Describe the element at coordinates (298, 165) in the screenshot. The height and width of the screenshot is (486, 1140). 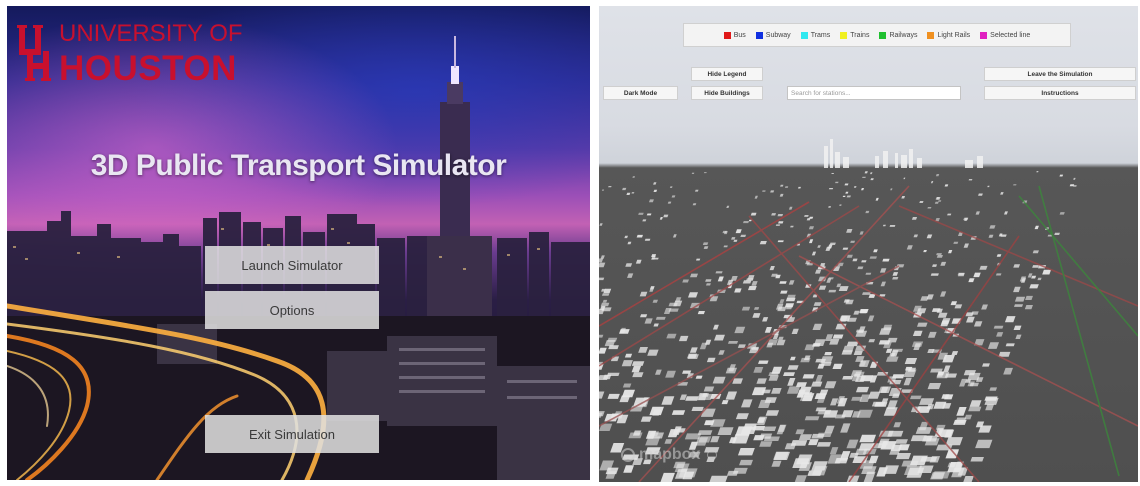
I see `page-title: 3D Public Transport Simulator` at that location.